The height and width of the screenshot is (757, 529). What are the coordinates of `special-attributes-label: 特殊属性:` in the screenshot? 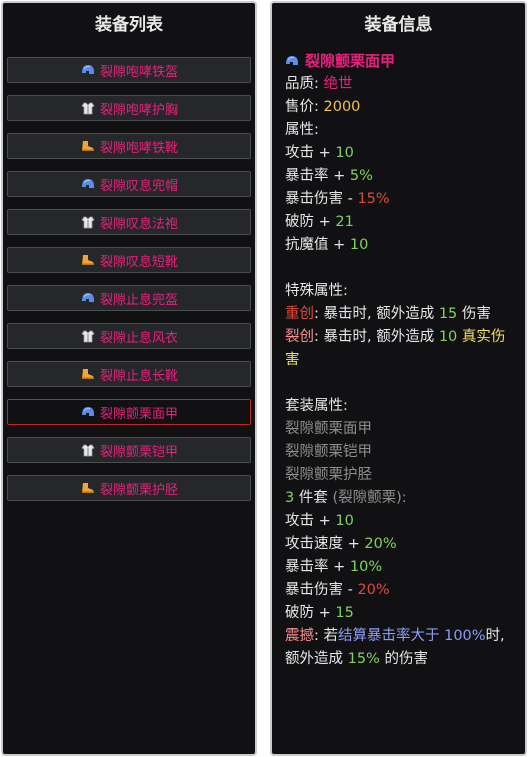 It's located at (316, 291).